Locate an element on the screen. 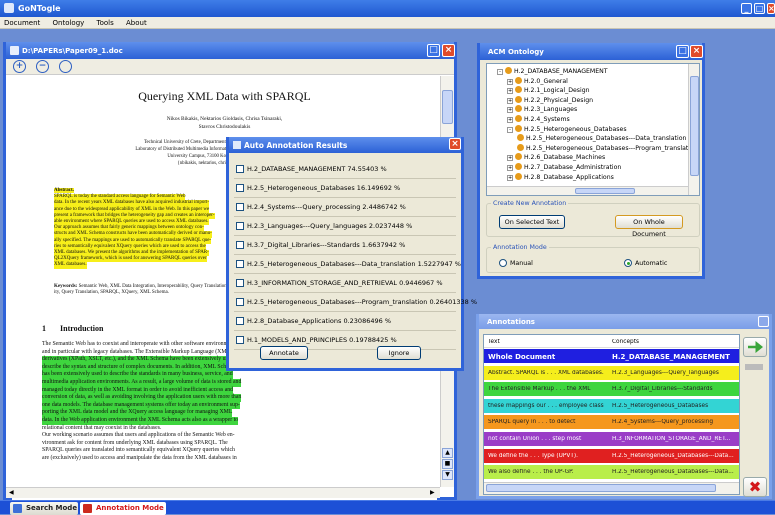  ignore-button: Ignore is located at coordinates (399, 353).